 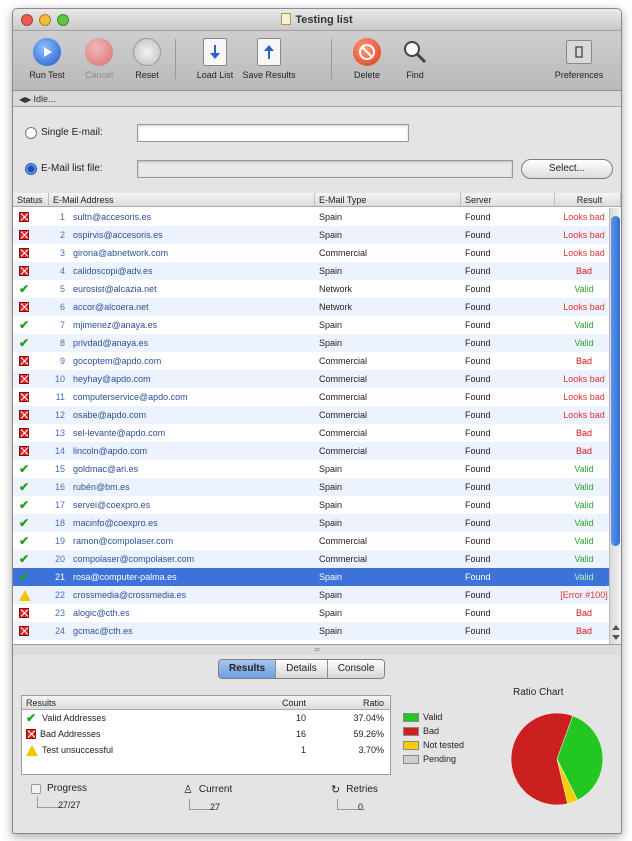 I want to click on scroll-up-arrow, so click(x=616, y=627).